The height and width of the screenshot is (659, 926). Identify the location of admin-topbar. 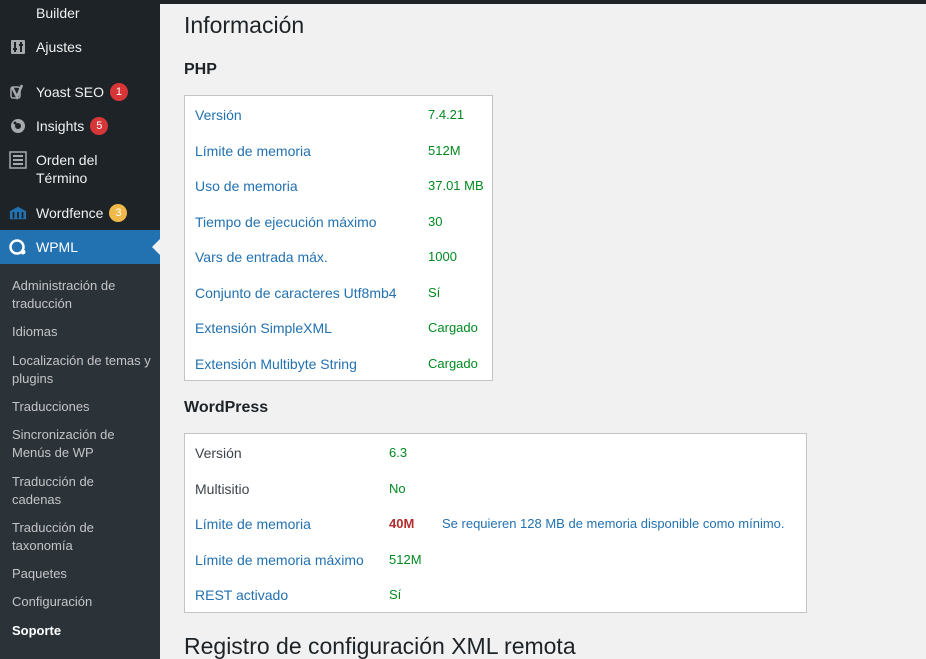
(543, 2).